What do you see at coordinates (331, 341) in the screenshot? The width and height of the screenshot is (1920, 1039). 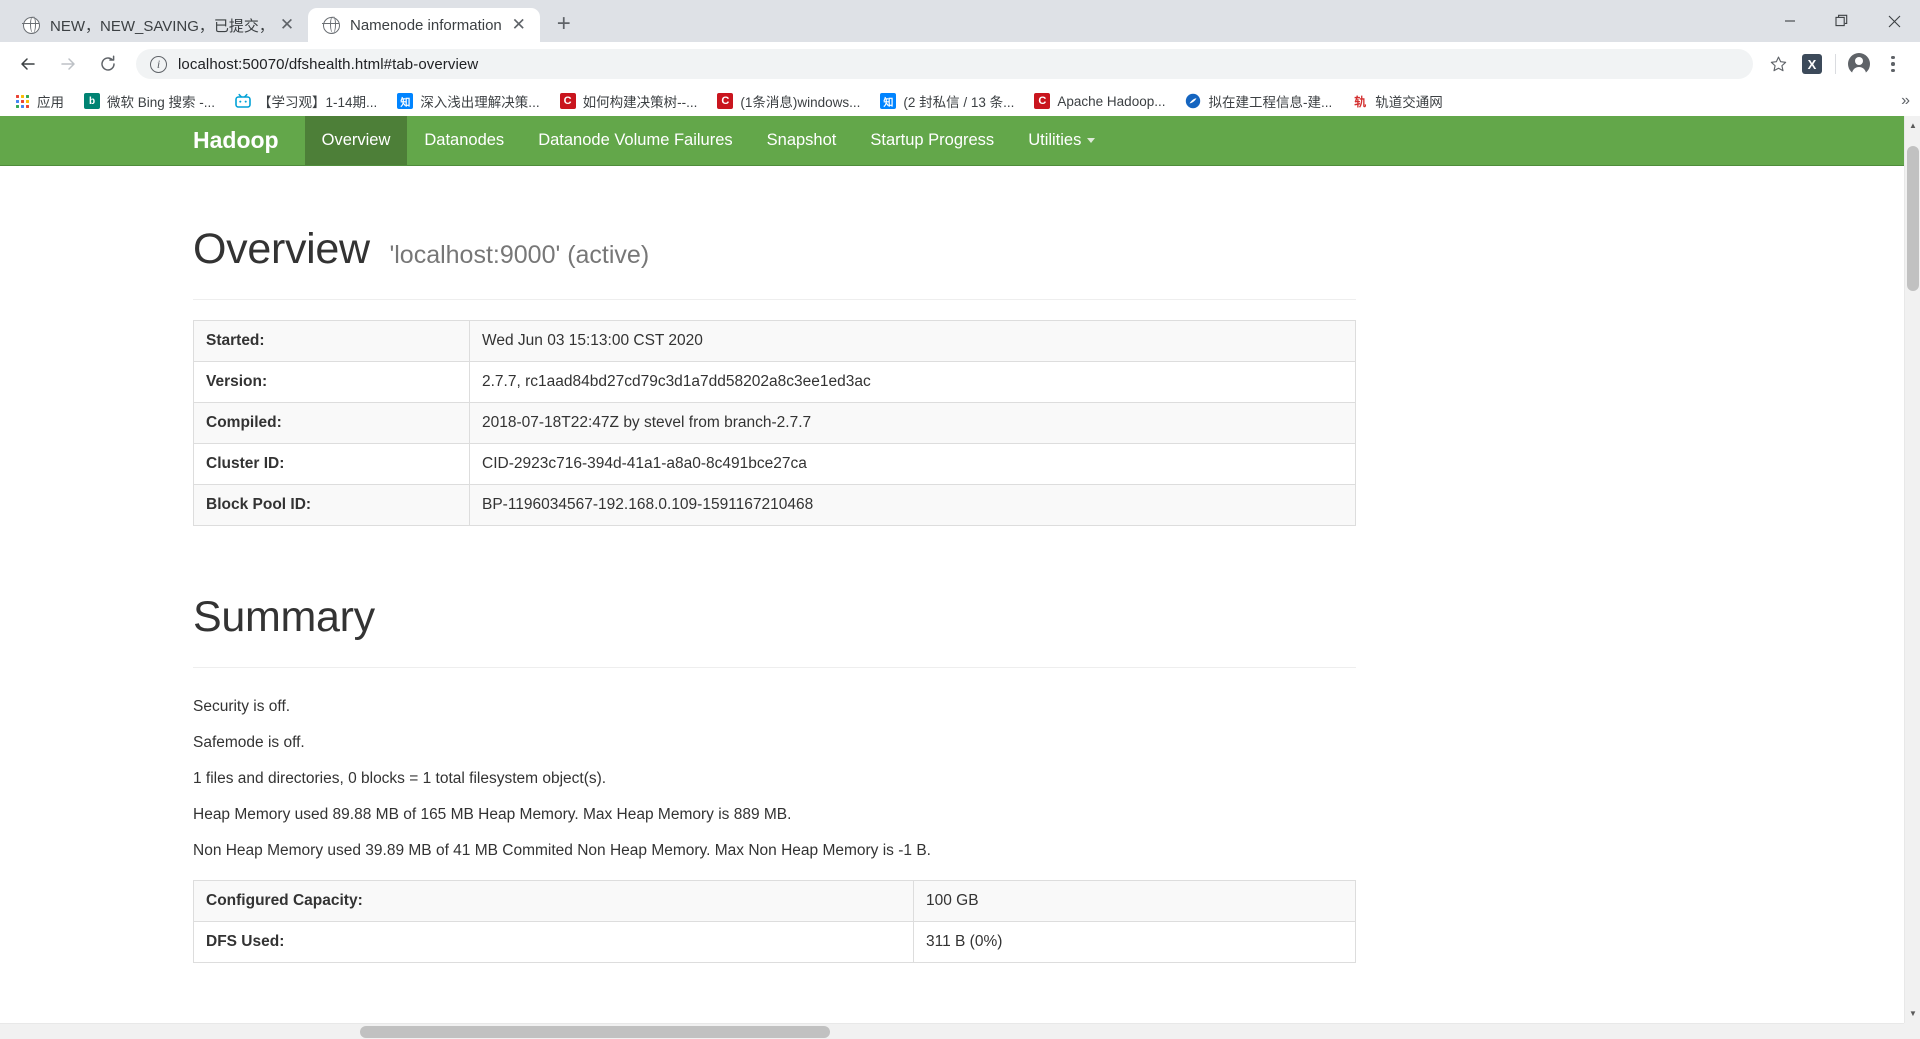 I see `row-label: Started:` at bounding box center [331, 341].